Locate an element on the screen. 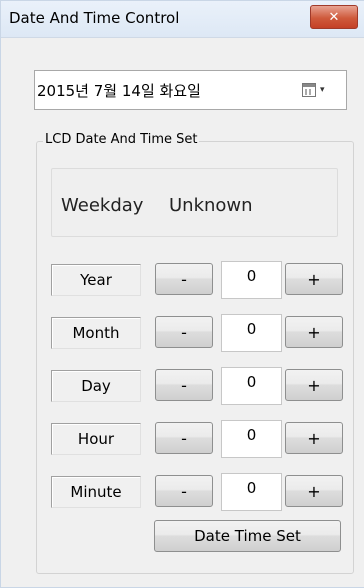  minute-row: Minute - 0 + is located at coordinates (201, 492).